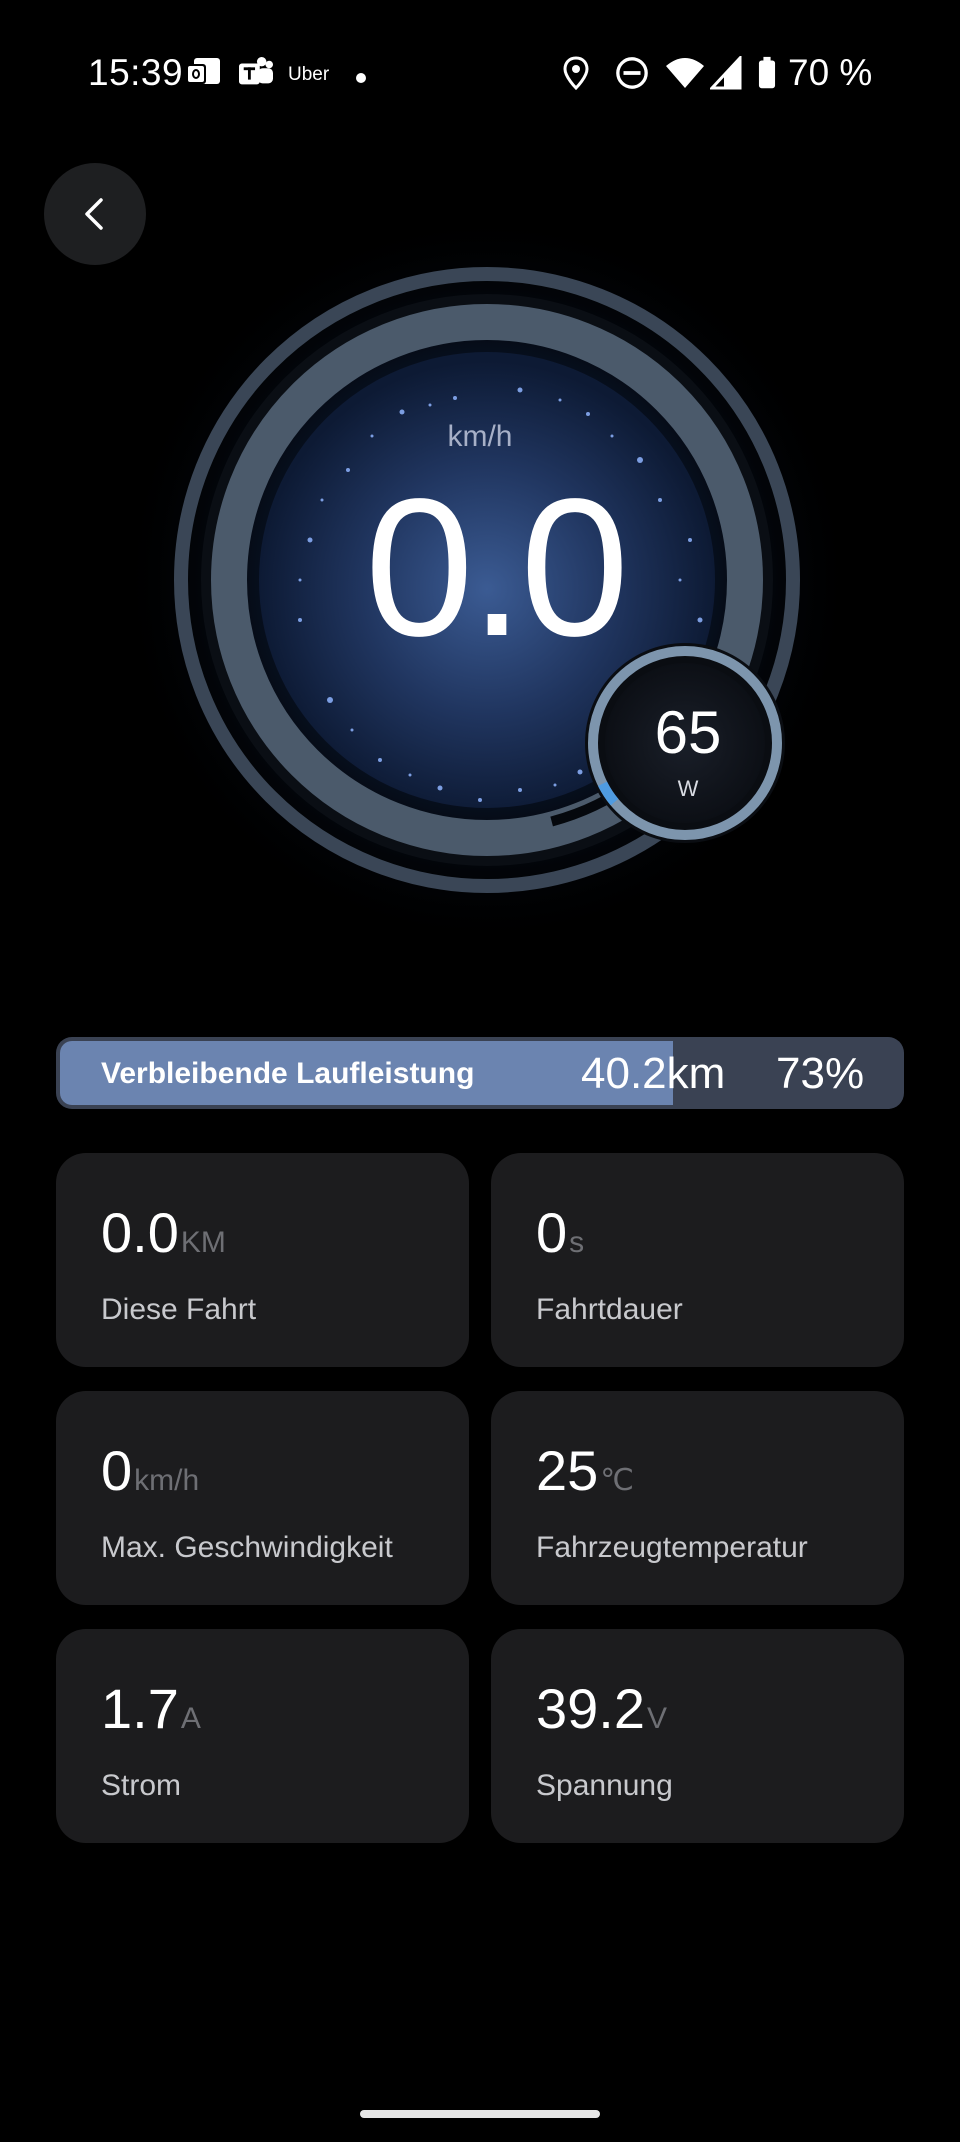 The width and height of the screenshot is (960, 2142). What do you see at coordinates (590, 1708) in the screenshot?
I see `stat-value: 39.2` at bounding box center [590, 1708].